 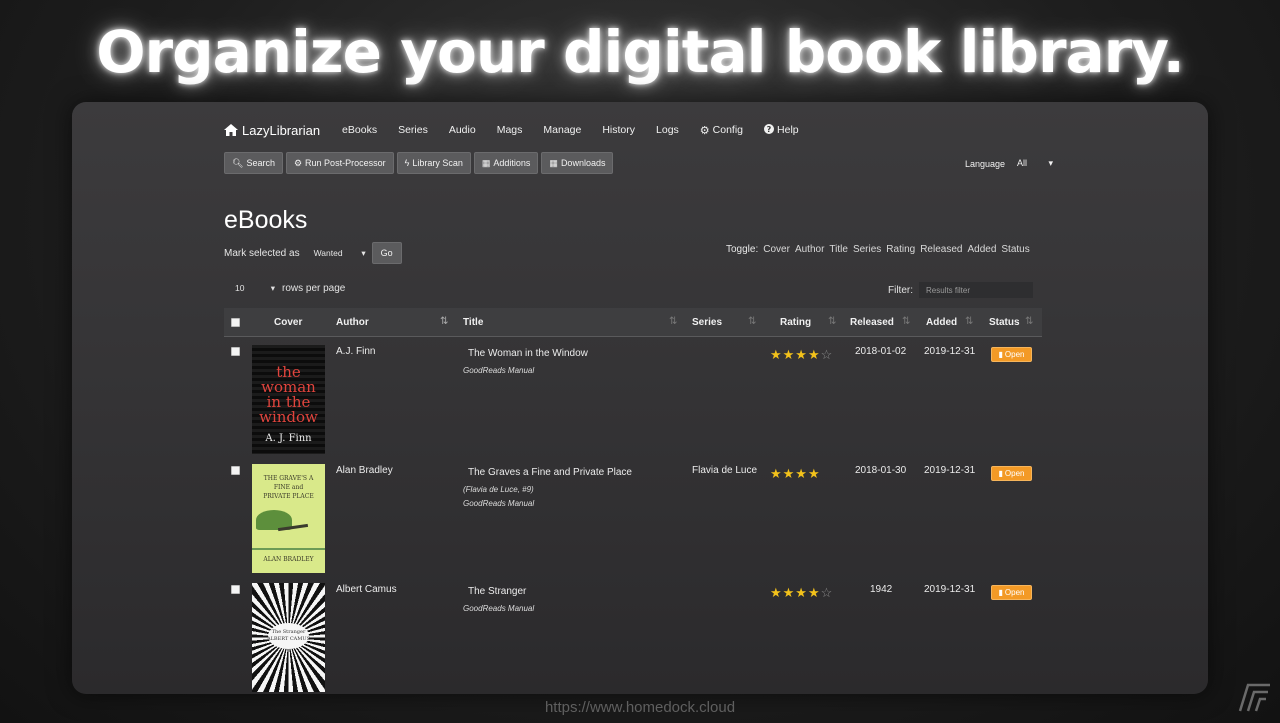 I want to click on language-select: All ▾, so click(x=1035, y=163).